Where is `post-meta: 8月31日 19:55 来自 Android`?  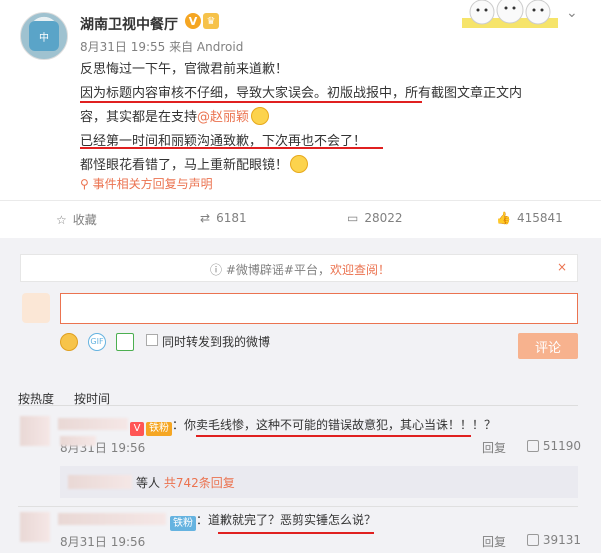 post-meta: 8月31日 19:55 来自 Android is located at coordinates (162, 47).